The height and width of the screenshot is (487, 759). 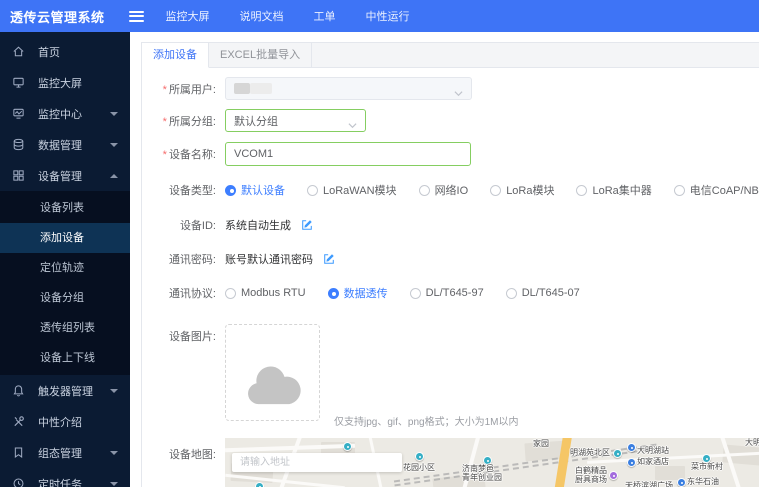 I want to click on protocol-radio-group: Modbus RTU 数据透传 DL/T645-97 DL/T645-07, so click(x=402, y=293).